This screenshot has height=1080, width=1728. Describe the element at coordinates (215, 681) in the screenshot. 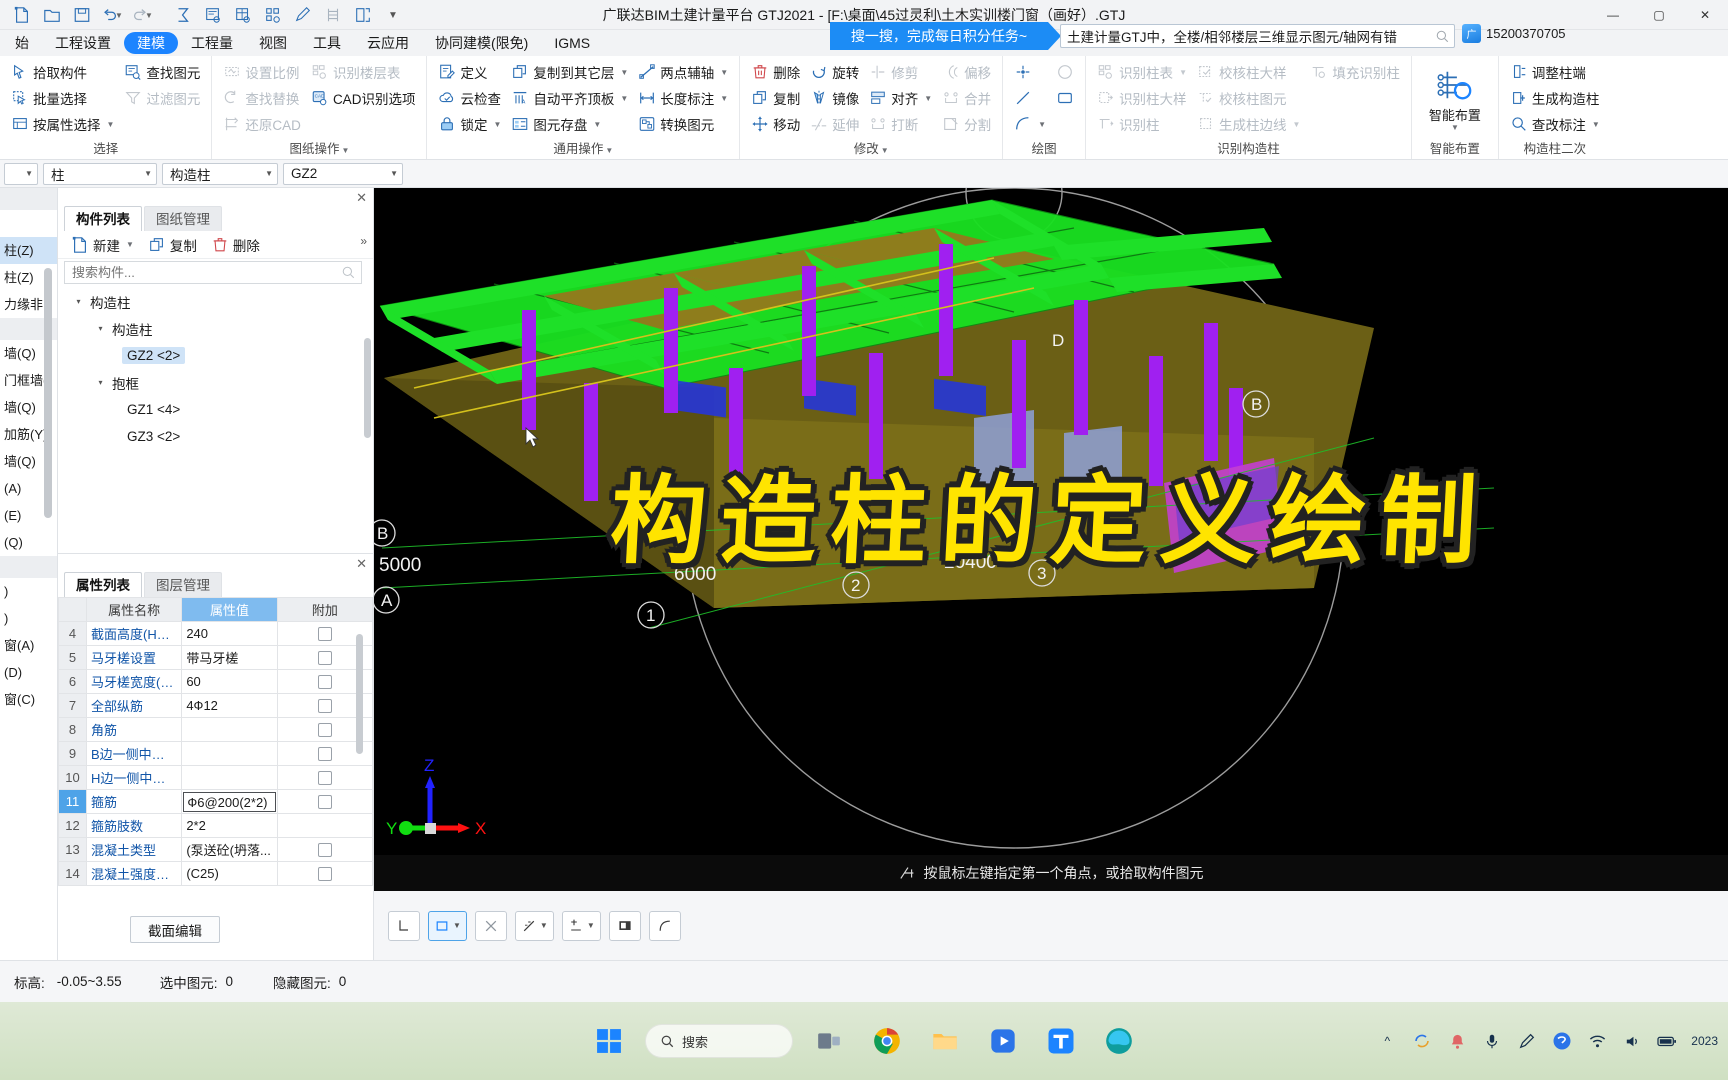

I see `table-row: 6 马牙槎宽度(mm) 60` at that location.